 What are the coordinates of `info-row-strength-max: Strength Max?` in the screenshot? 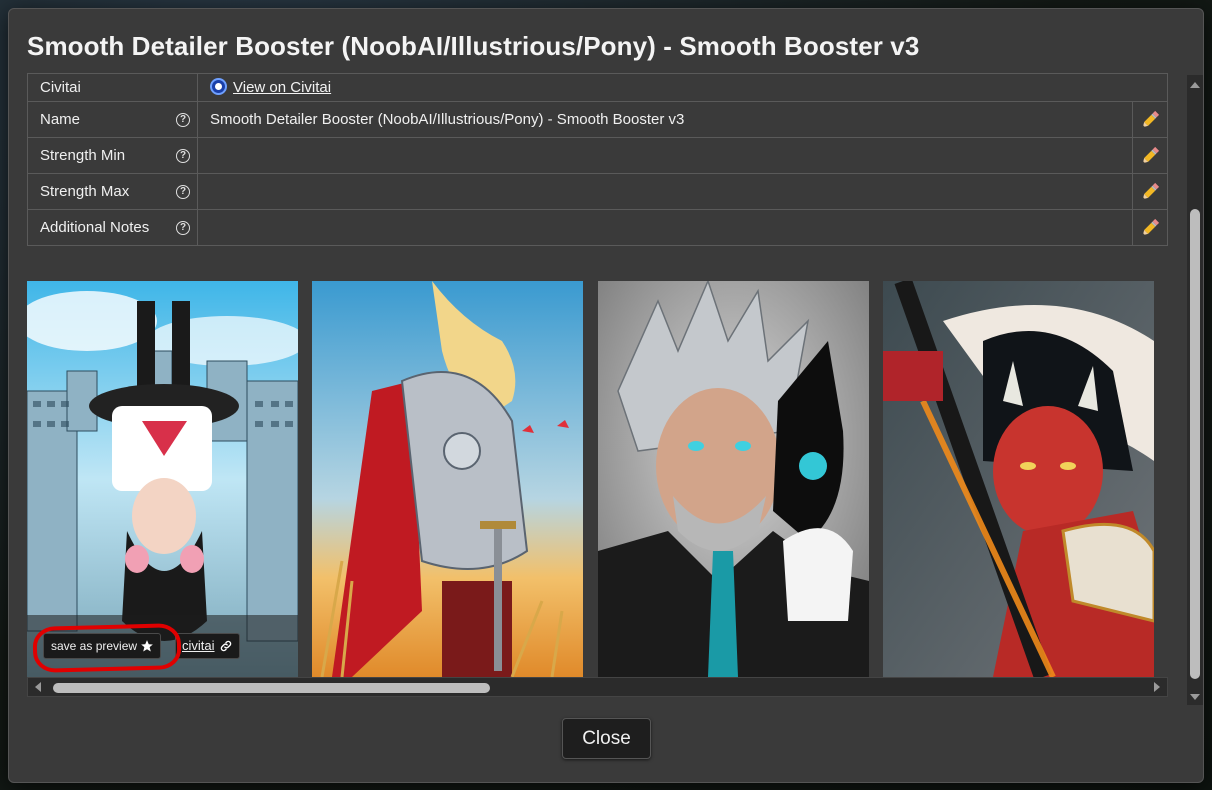 It's located at (597, 191).